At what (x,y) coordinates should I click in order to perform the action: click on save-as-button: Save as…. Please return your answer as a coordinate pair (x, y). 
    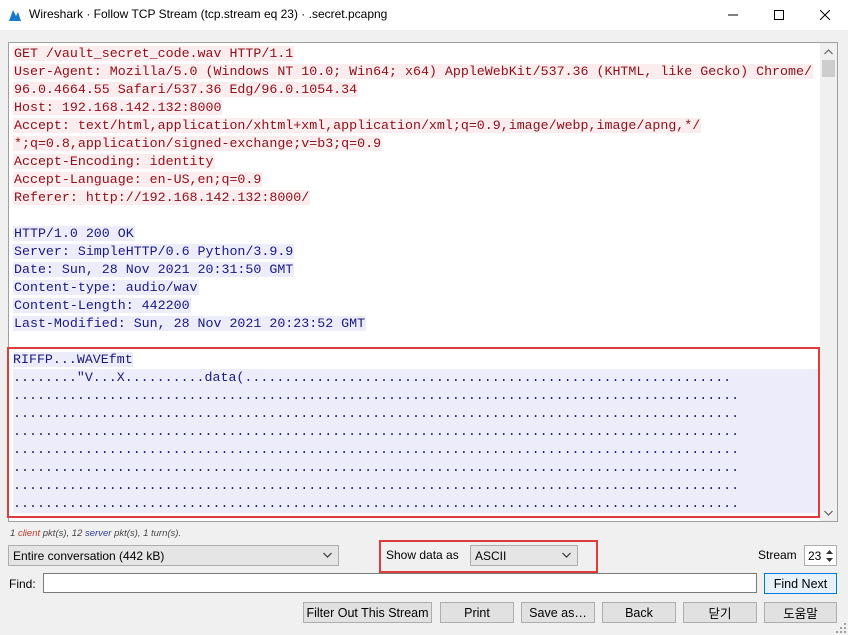
    Looking at the image, I should click on (558, 612).